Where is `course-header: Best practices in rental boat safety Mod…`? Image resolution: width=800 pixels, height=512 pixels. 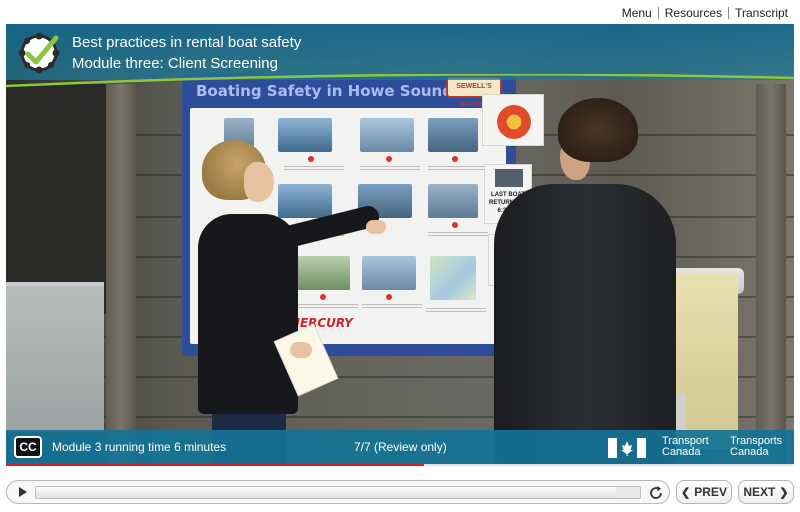
course-header: Best practices in rental boat safety Mod… is located at coordinates (400, 52).